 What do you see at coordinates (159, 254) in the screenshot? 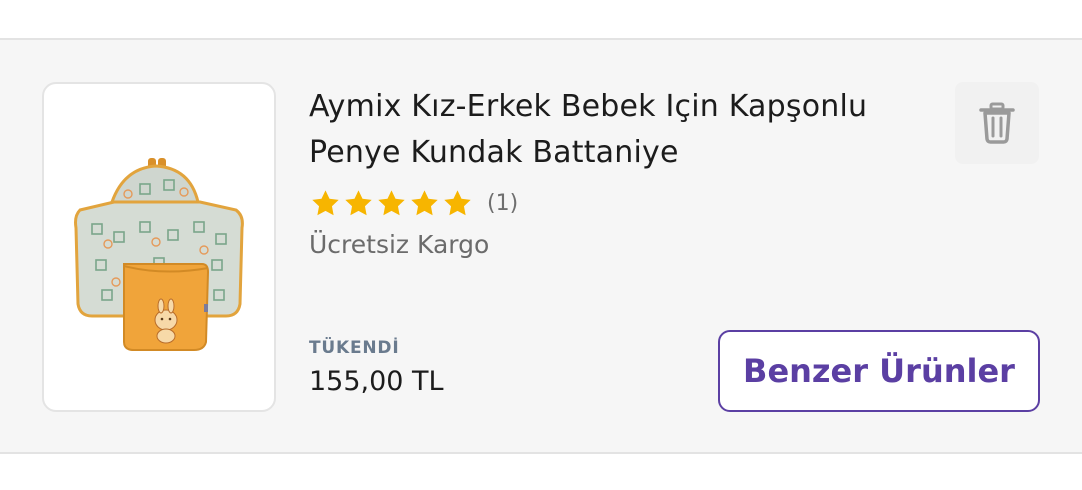
I see `baby-blanket-image` at bounding box center [159, 254].